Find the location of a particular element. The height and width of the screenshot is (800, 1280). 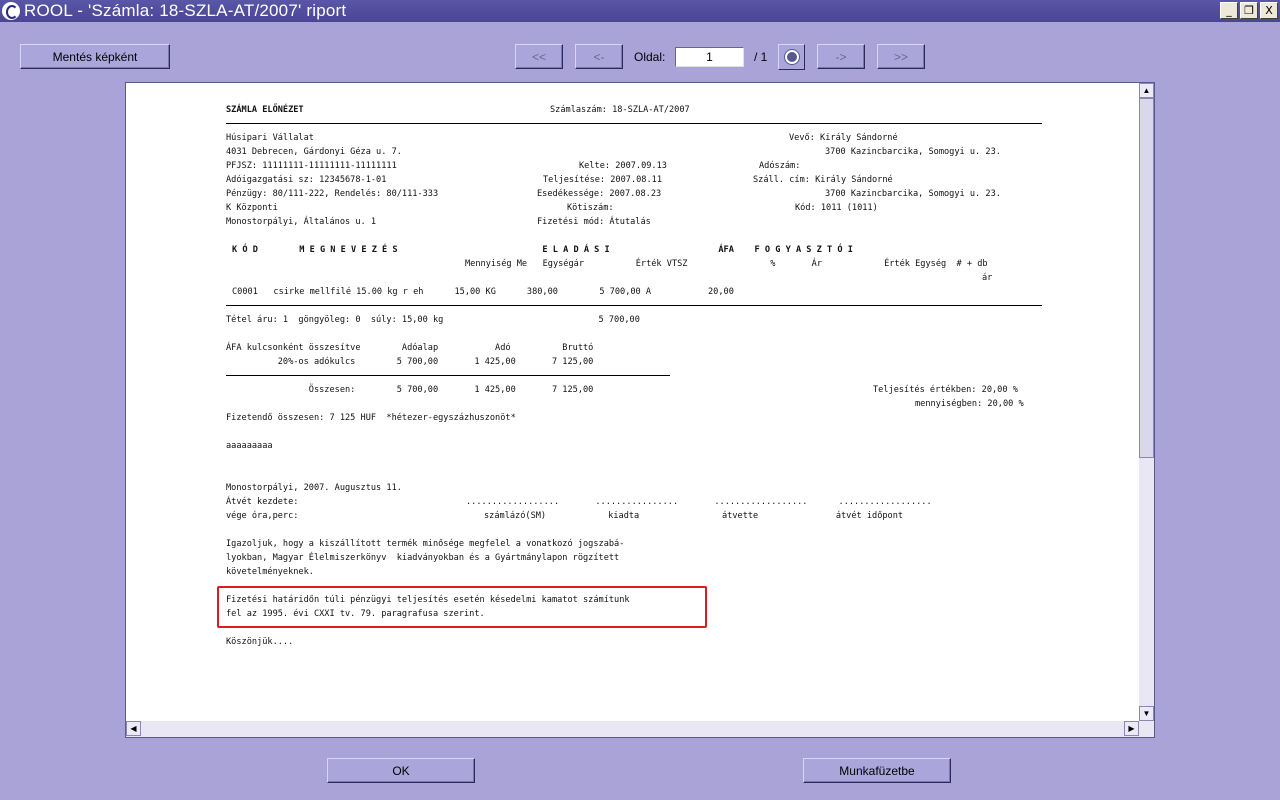

seller-address: 4031 Debrecen, Gárdonyi Géza u. 7. is located at coordinates (314, 152).